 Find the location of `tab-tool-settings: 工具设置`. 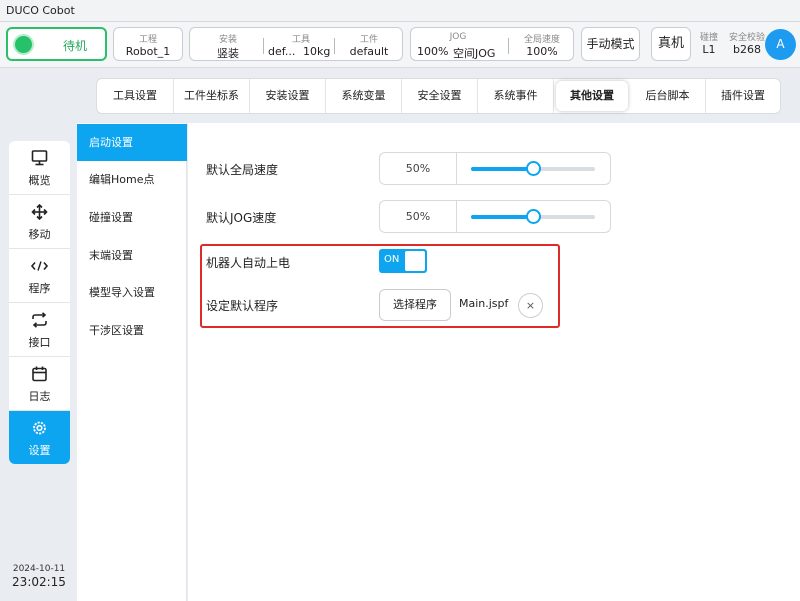

tab-tool-settings: 工具设置 is located at coordinates (135, 96).